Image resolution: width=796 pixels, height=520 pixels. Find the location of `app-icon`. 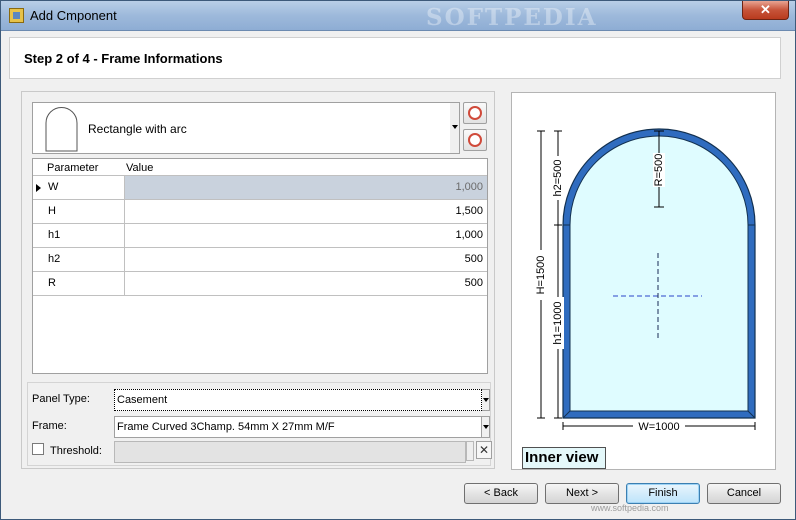

app-icon is located at coordinates (16, 15).